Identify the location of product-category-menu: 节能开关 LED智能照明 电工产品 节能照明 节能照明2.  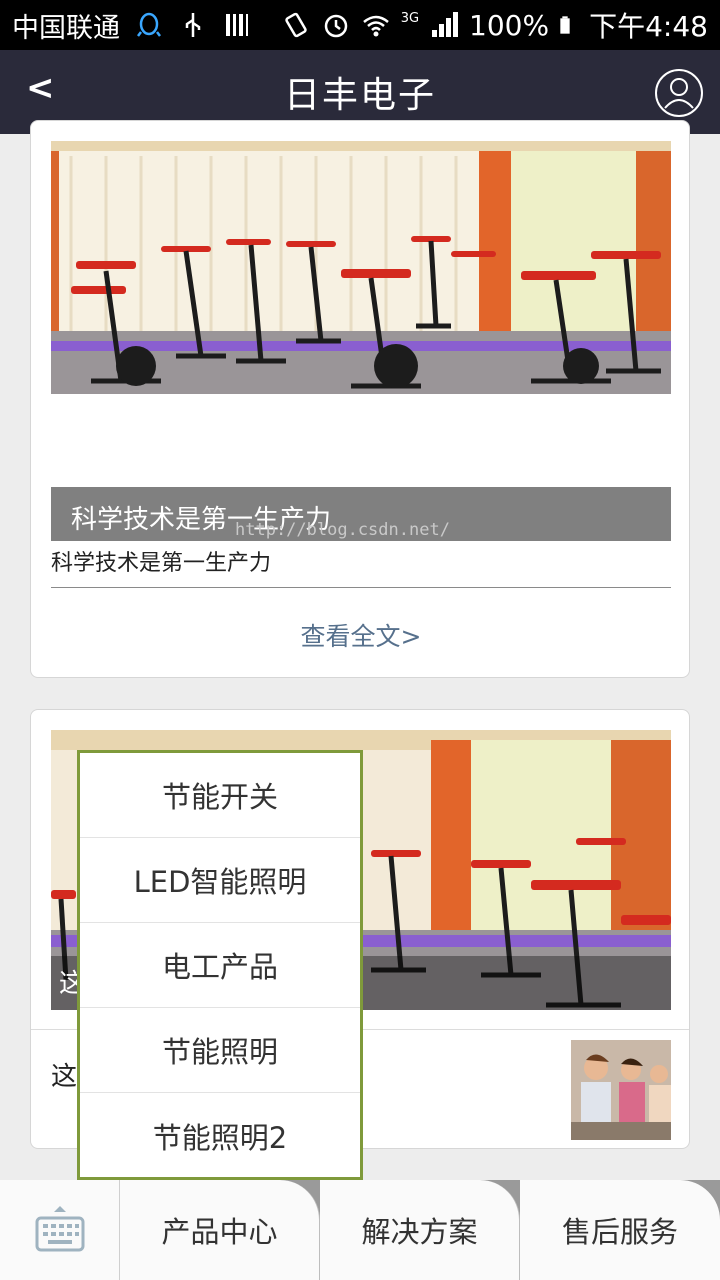
(220, 965).